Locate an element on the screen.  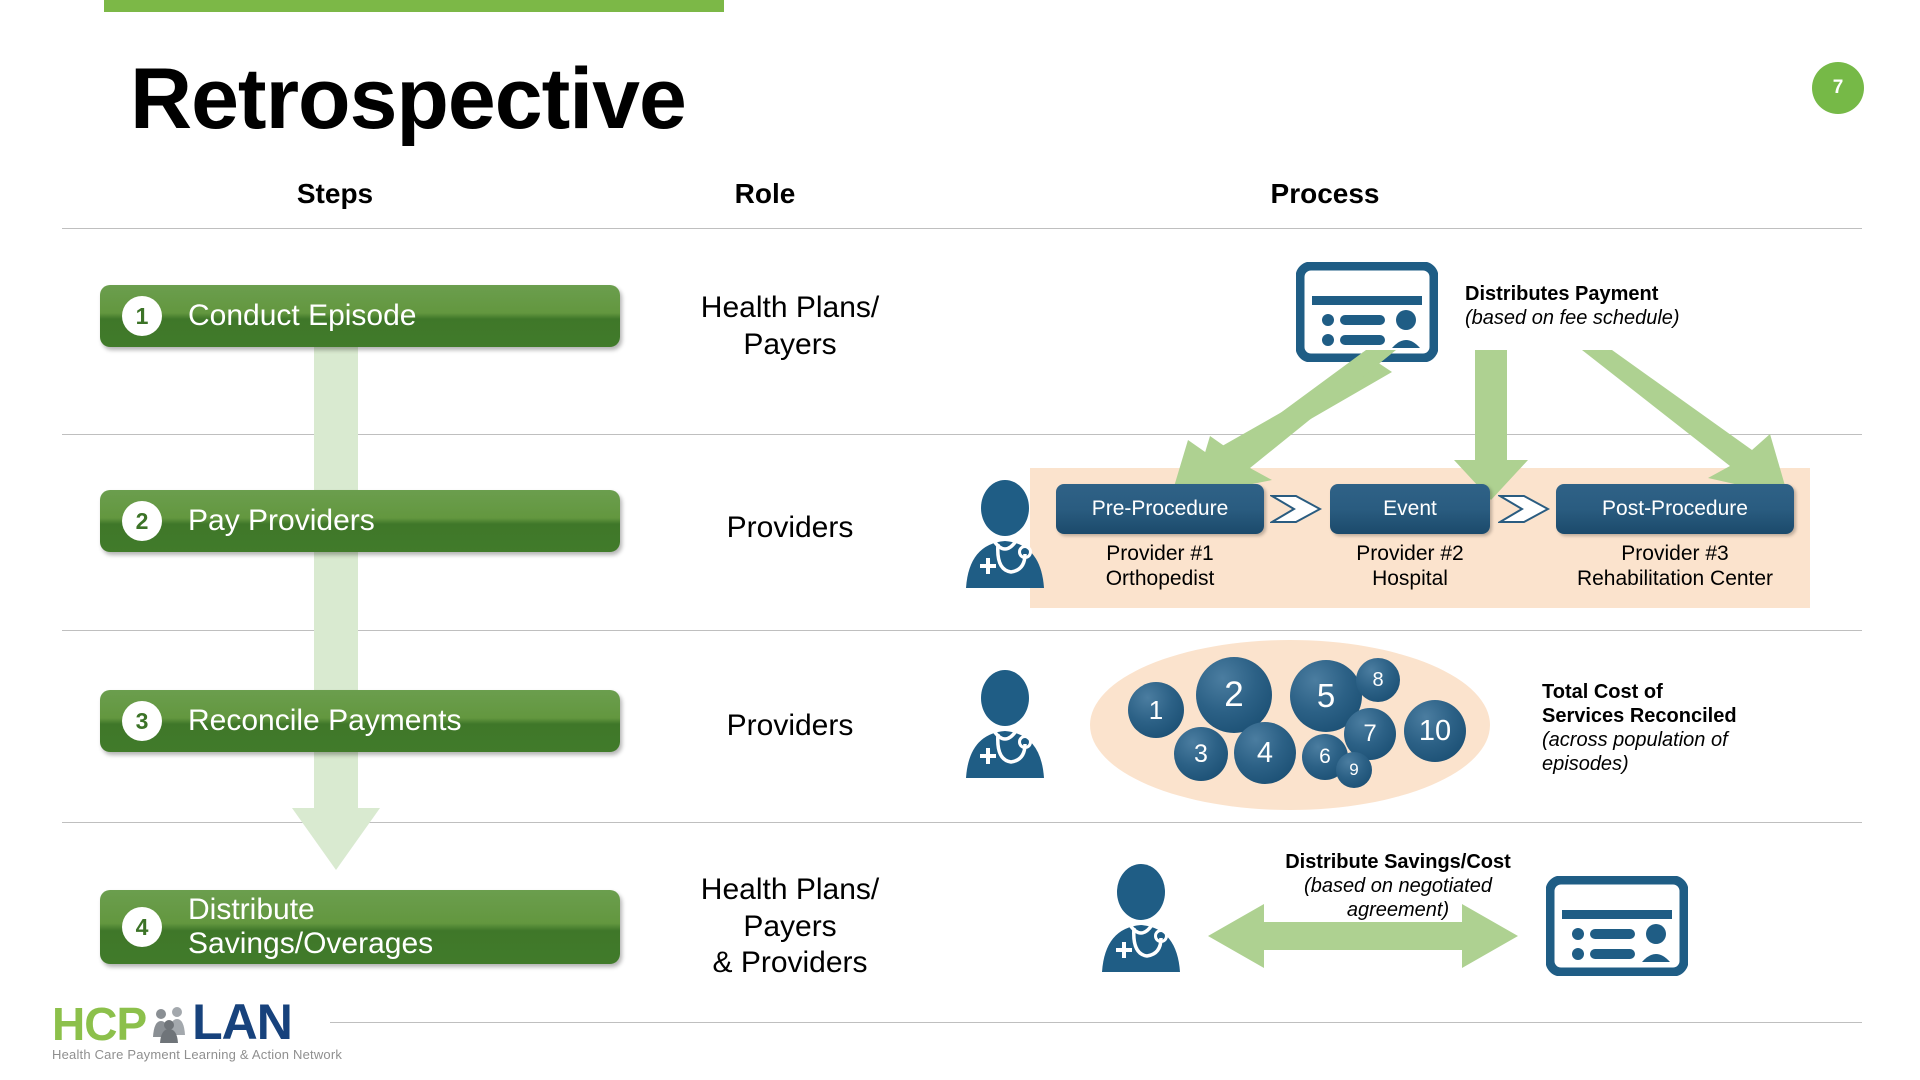
episode-bubble: 8 is located at coordinates (1378, 680).